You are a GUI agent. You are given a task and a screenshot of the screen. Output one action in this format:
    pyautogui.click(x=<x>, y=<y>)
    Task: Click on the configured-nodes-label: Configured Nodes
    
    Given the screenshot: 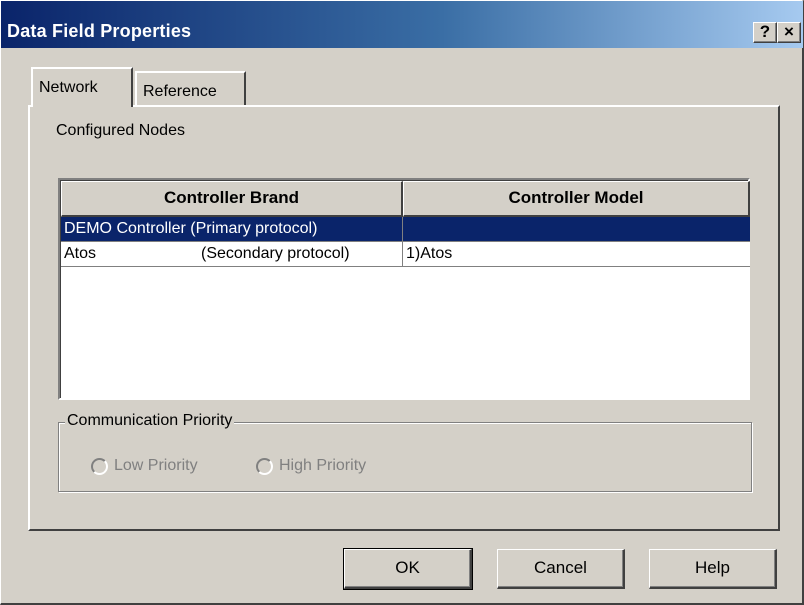 What is the action you would take?
    pyautogui.click(x=120, y=130)
    